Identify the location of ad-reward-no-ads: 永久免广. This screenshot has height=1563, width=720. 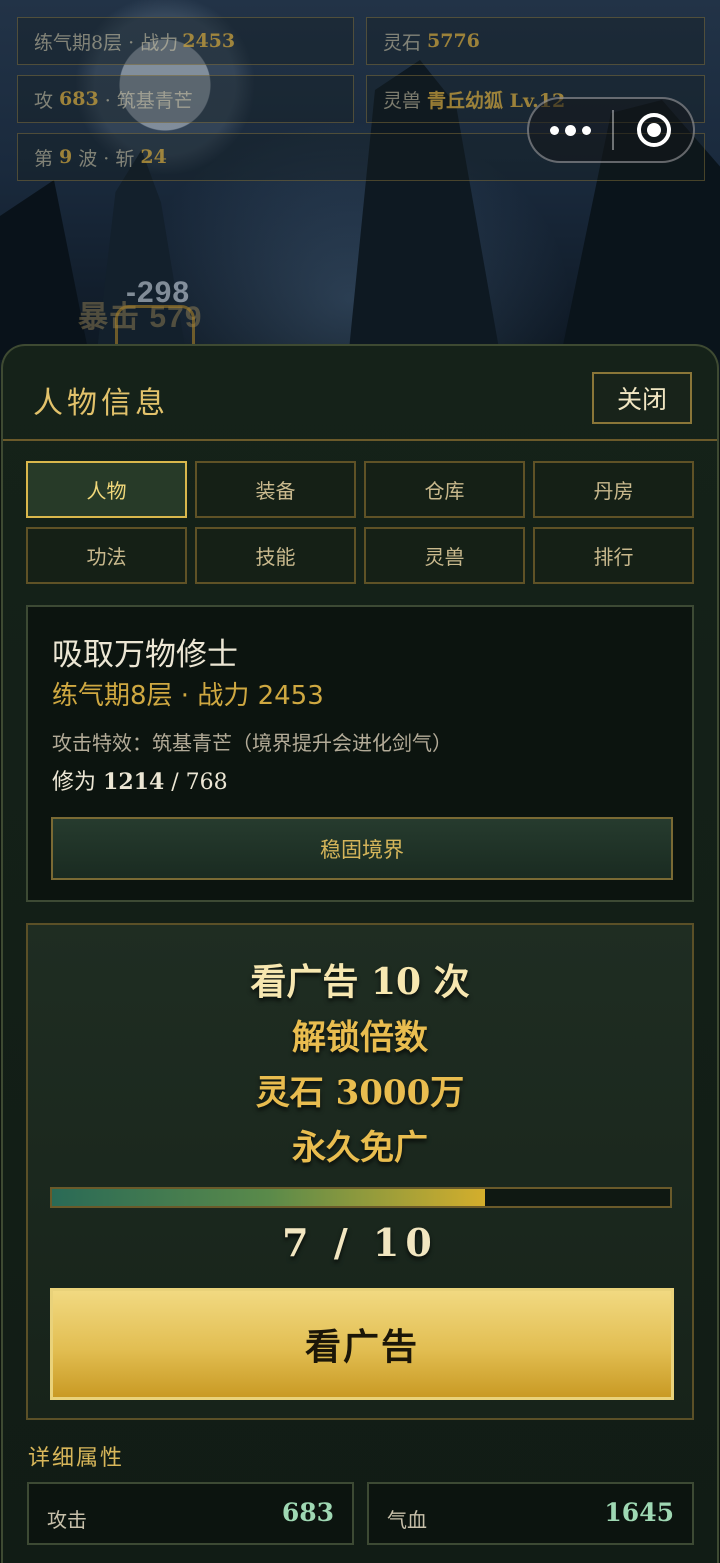
(360, 1148).